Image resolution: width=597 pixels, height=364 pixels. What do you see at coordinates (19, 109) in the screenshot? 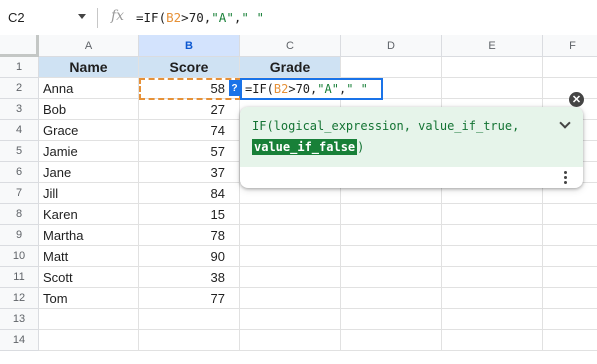
I see `row-header-3: 3` at bounding box center [19, 109].